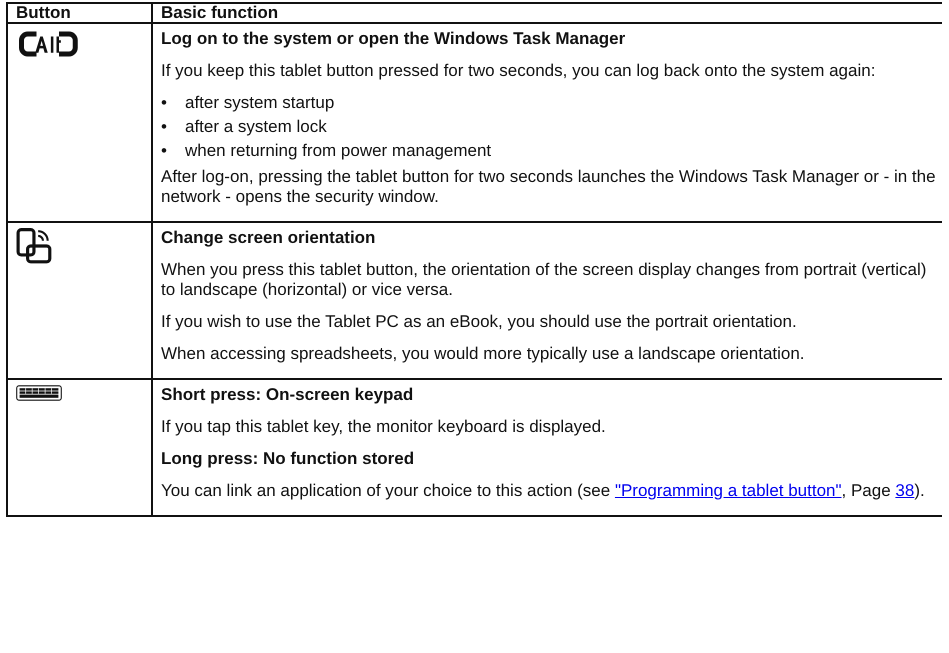  What do you see at coordinates (544, 280) in the screenshot?
I see `paragraph: When you press this tablet button, the orientation of the screen display changes from portrait (vertical) to landscape (horizontal) or vice versa.` at bounding box center [544, 280].